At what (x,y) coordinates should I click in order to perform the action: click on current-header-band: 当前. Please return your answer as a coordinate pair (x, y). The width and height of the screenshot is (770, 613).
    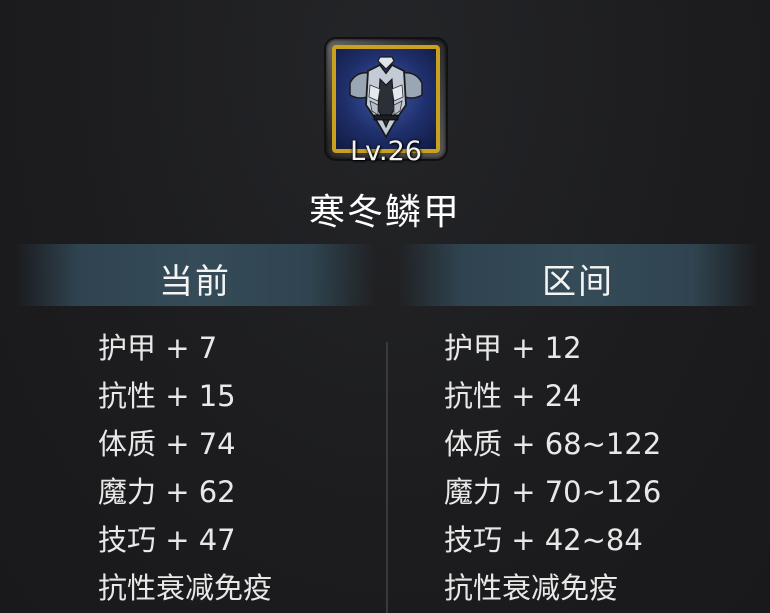
    Looking at the image, I should click on (195, 275).